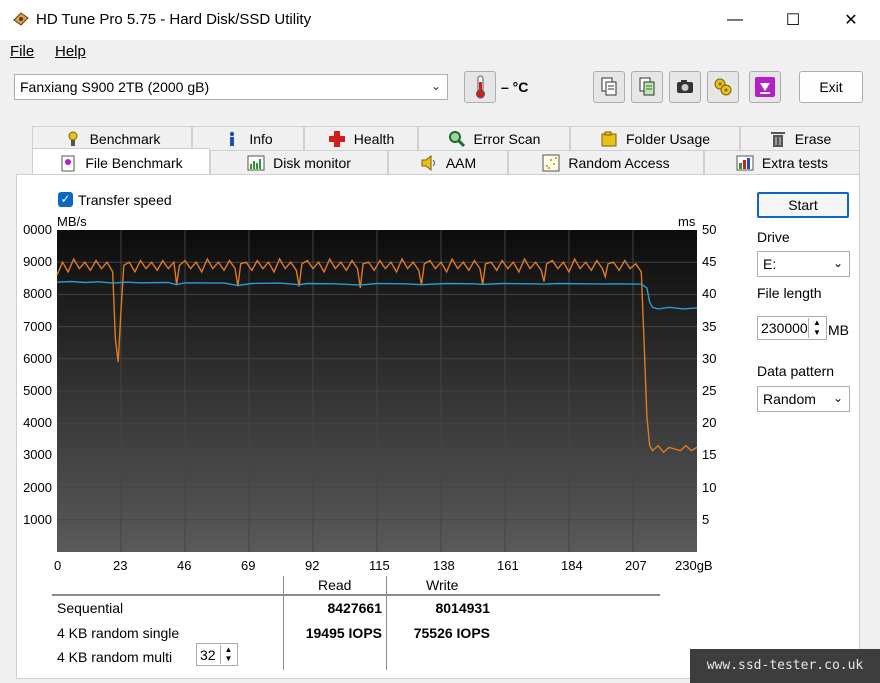 The image size is (880, 683). Describe the element at coordinates (37, 390) in the screenshot. I see `y-tick-label: 5000` at that location.